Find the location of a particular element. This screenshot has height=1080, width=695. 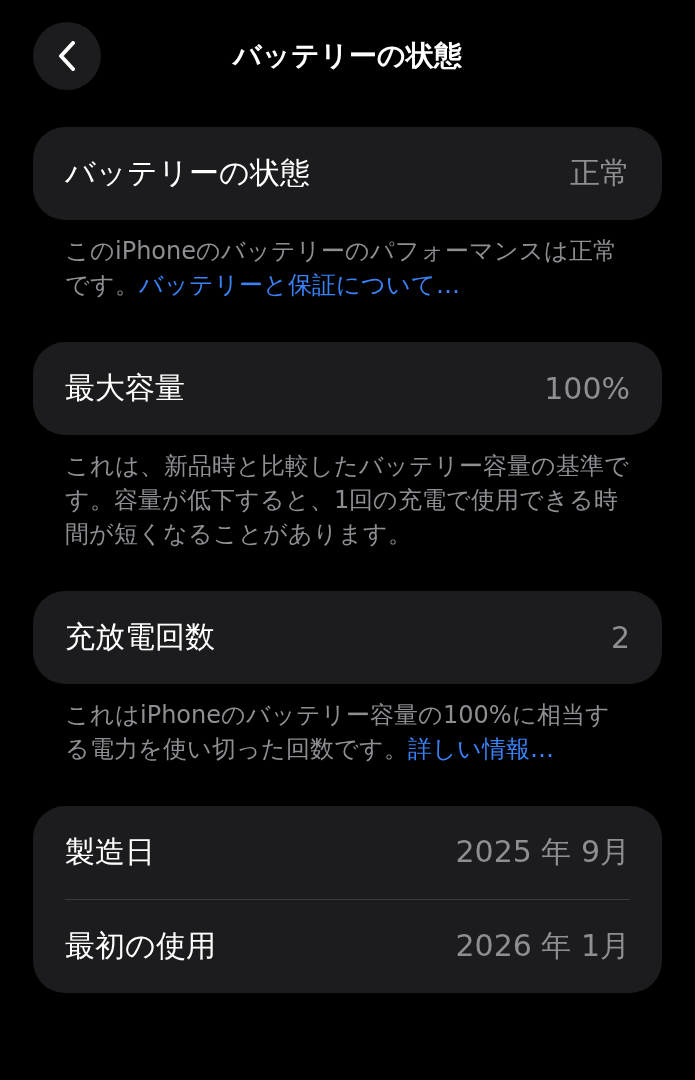

row-value: 2025 年 9月 is located at coordinates (542, 852).